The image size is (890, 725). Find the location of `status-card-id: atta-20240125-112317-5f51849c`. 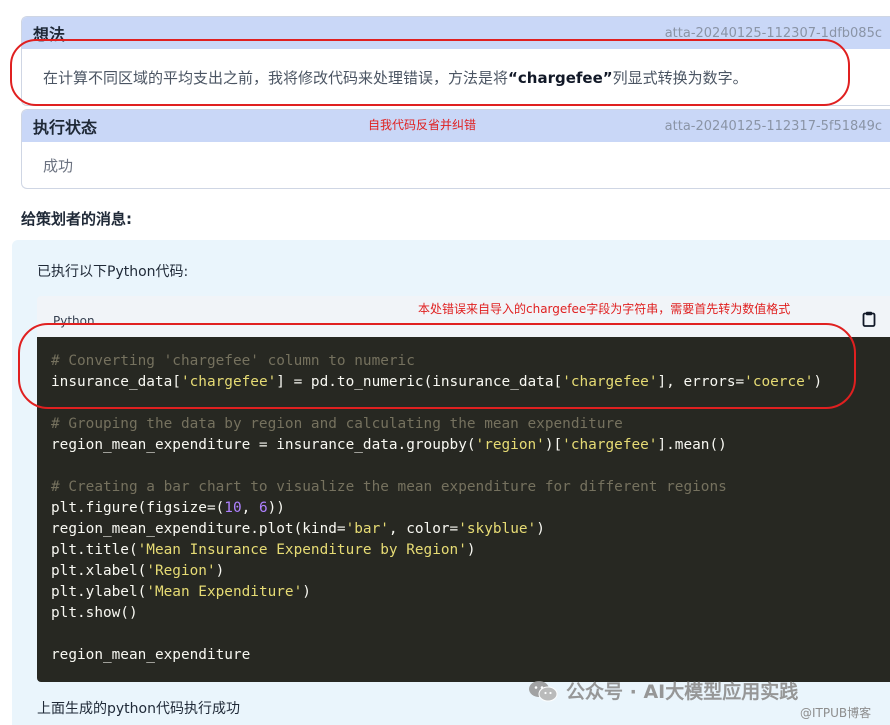

status-card-id: atta-20240125-112317-5f51849c is located at coordinates (773, 126).